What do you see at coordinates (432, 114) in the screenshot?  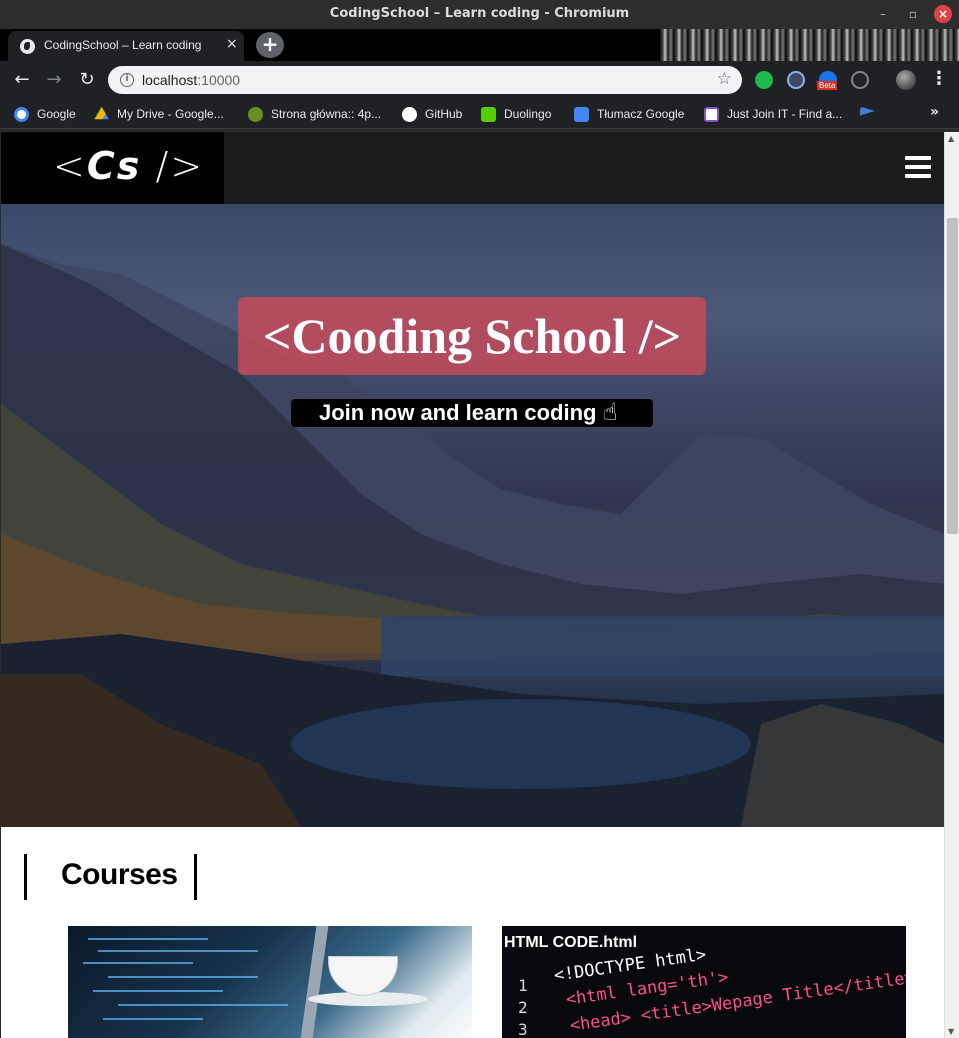 I see `bookmark-github: GitHub` at bounding box center [432, 114].